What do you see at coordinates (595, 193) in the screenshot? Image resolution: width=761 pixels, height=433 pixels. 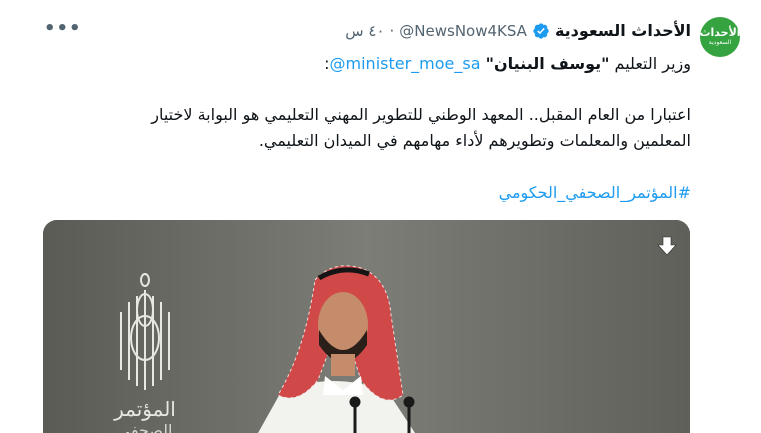 I see `hashtag-link: #المؤتمر_الصحفي_الحكومي` at bounding box center [595, 193].